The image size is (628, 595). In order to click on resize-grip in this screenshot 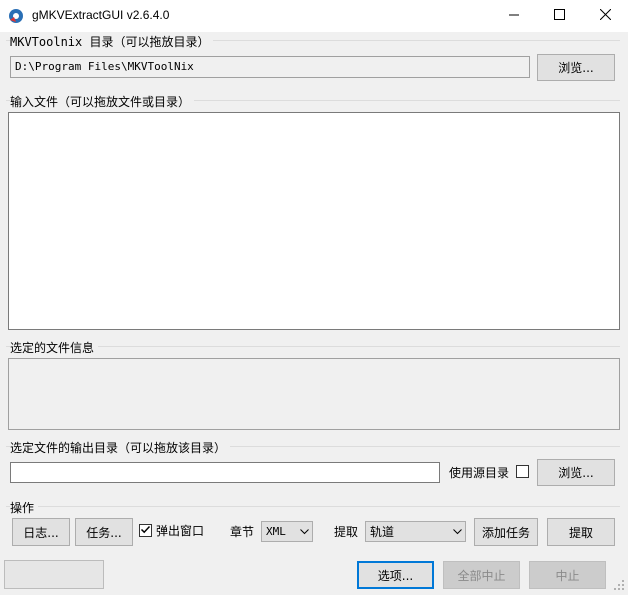, I will do `click(619, 585)`.